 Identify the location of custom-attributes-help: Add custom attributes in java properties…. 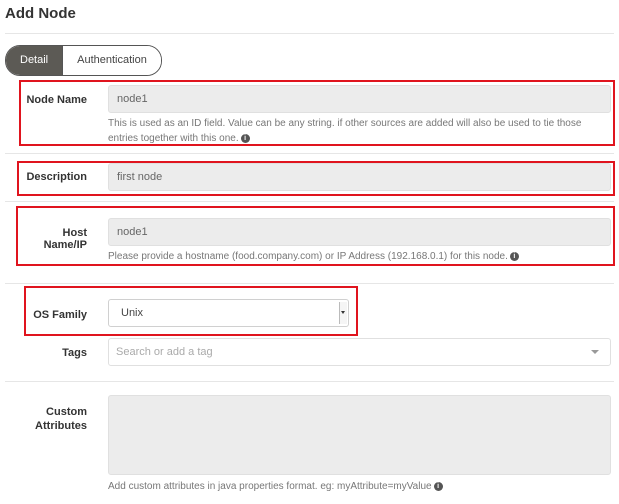
(358, 486).